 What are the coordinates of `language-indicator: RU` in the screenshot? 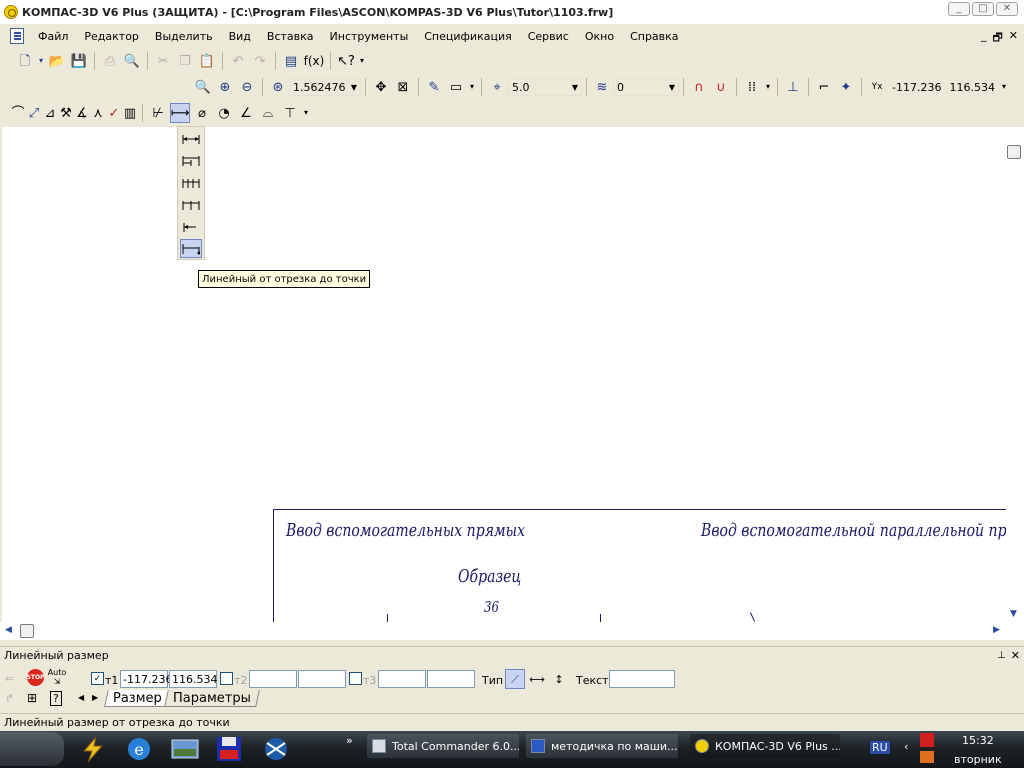 It's located at (880, 747).